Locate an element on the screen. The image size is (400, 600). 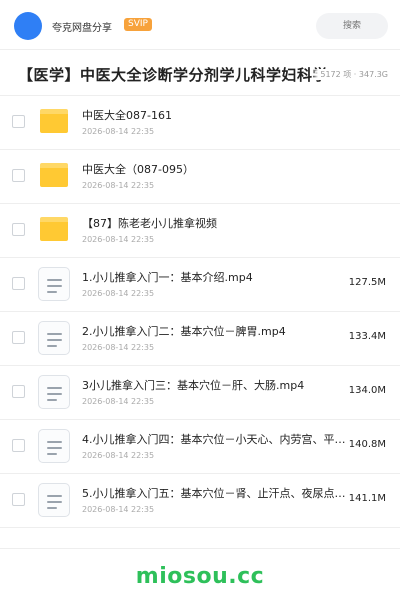
item-name: 中医大全087-161 is located at coordinates (127, 115).